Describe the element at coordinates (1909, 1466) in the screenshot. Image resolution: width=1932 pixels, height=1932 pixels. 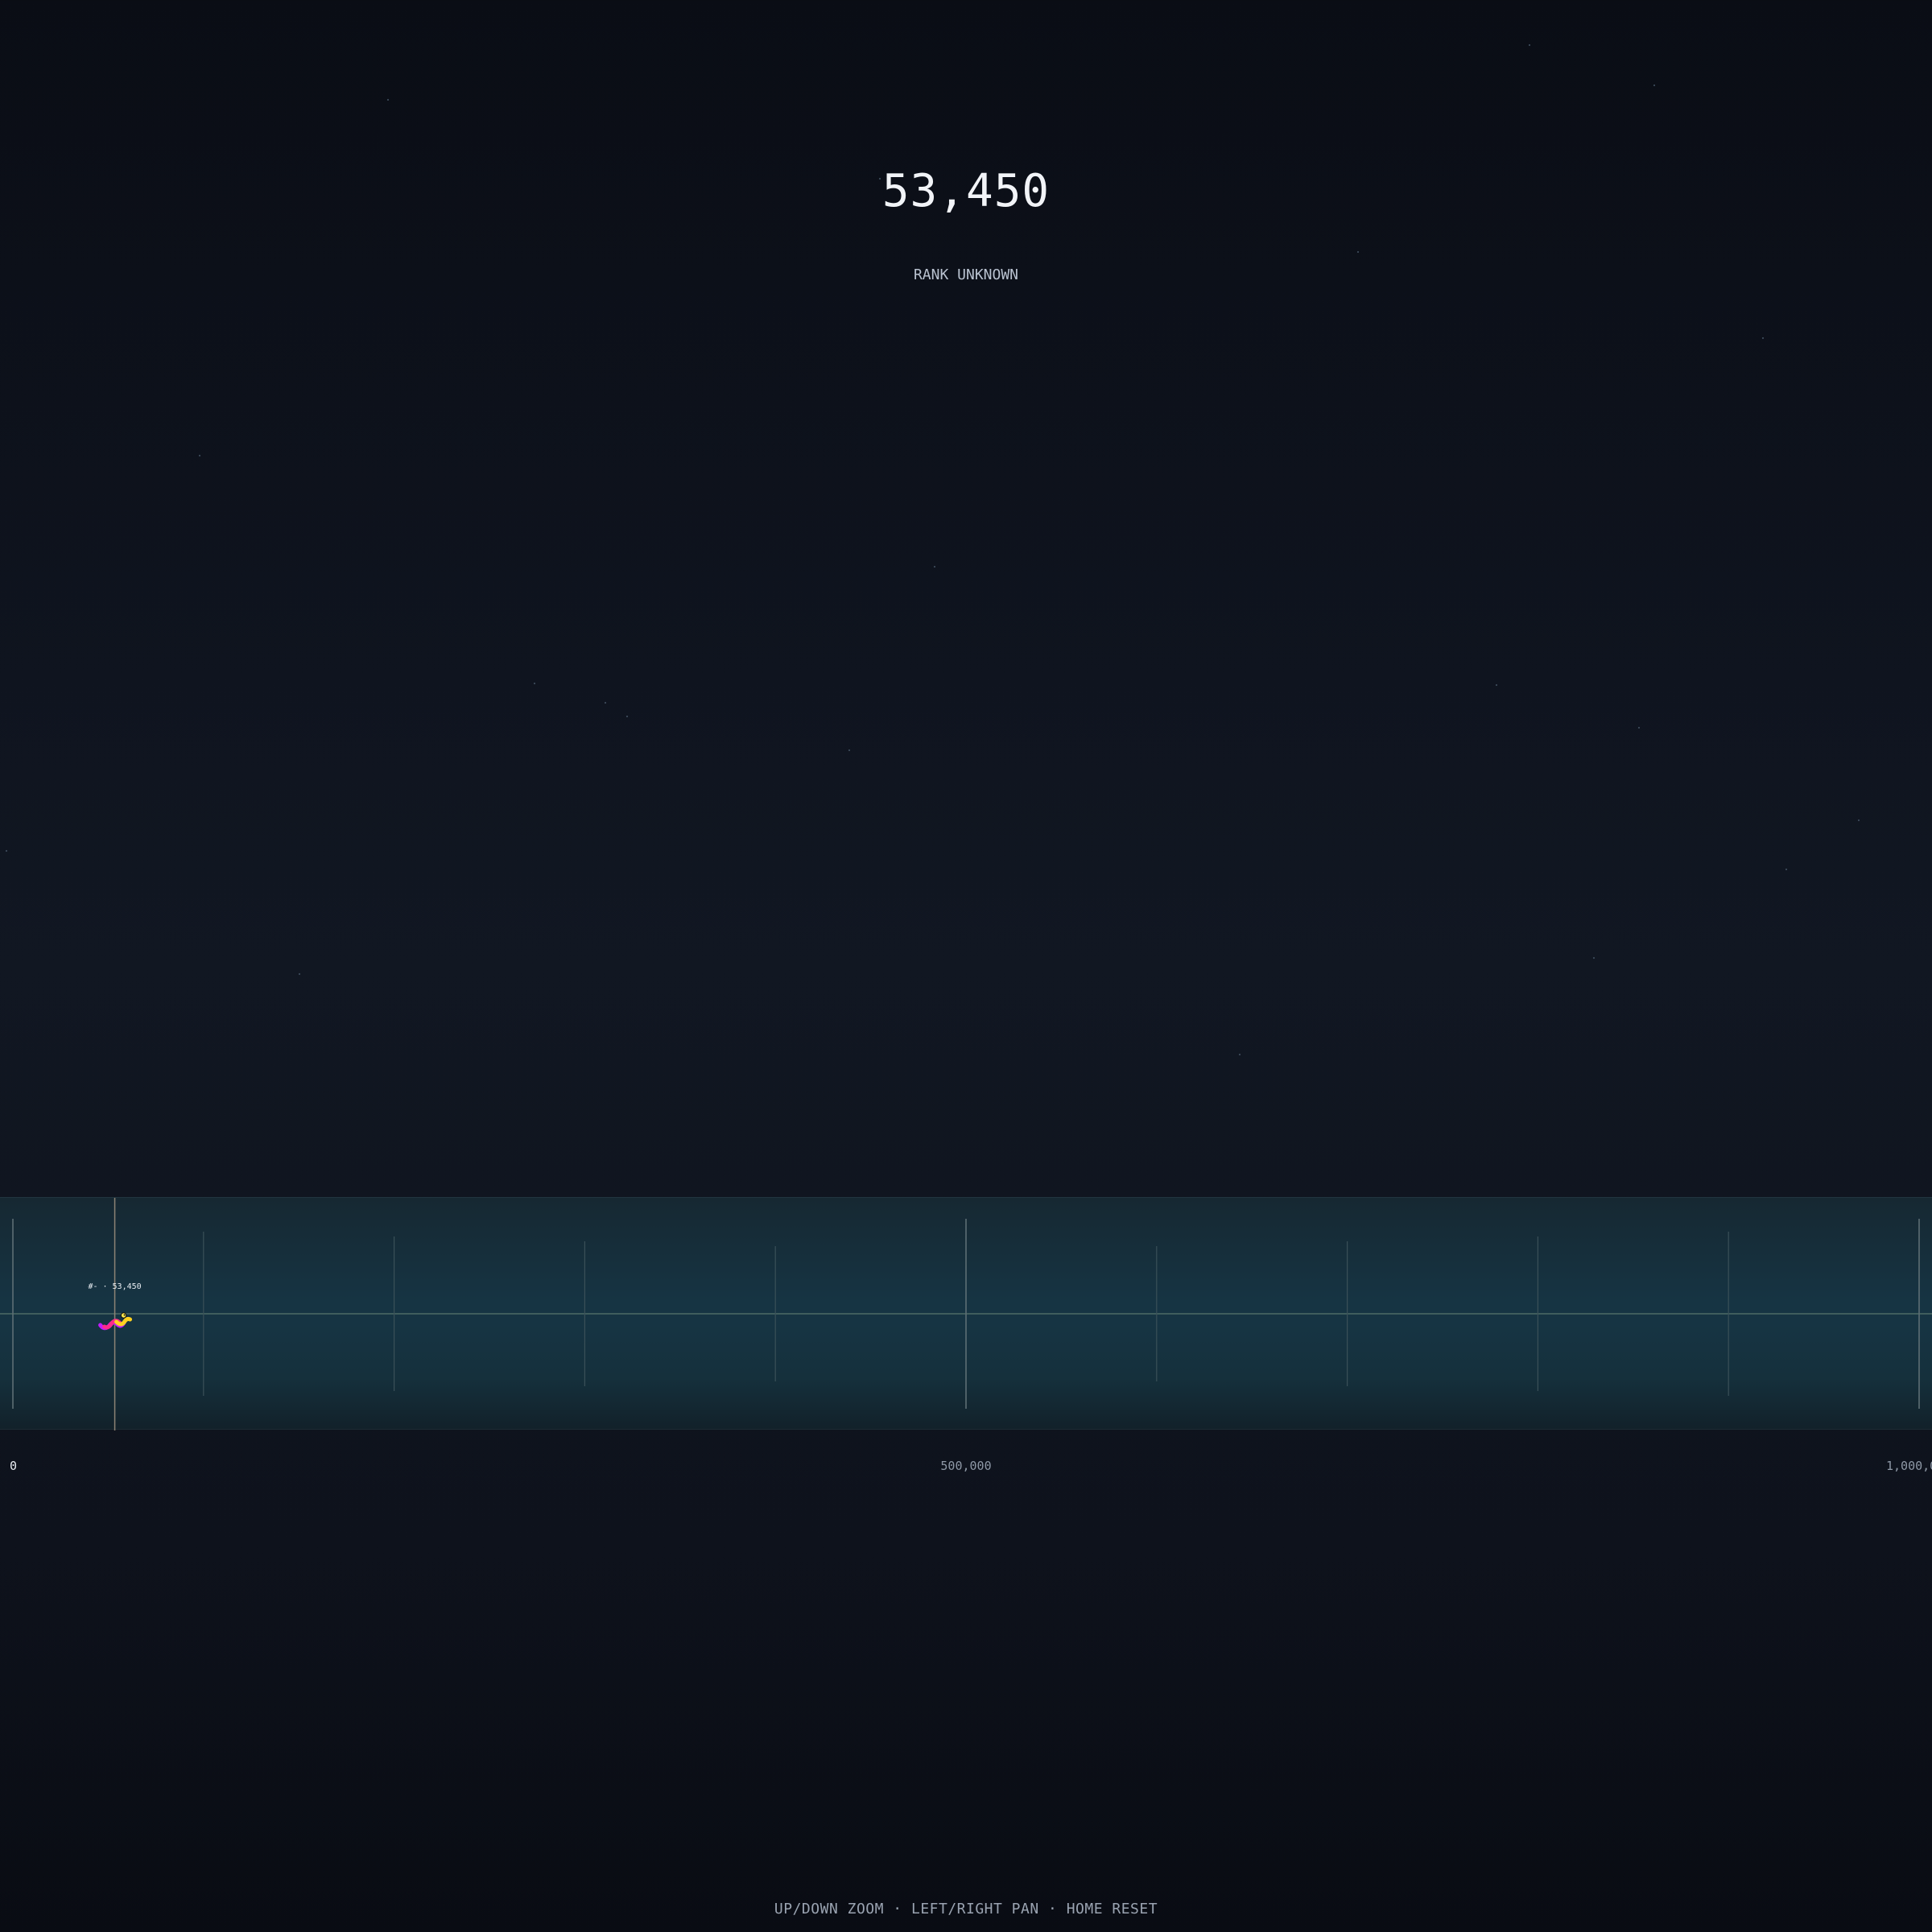
I see `axis-label-end: 1,000,000` at that location.